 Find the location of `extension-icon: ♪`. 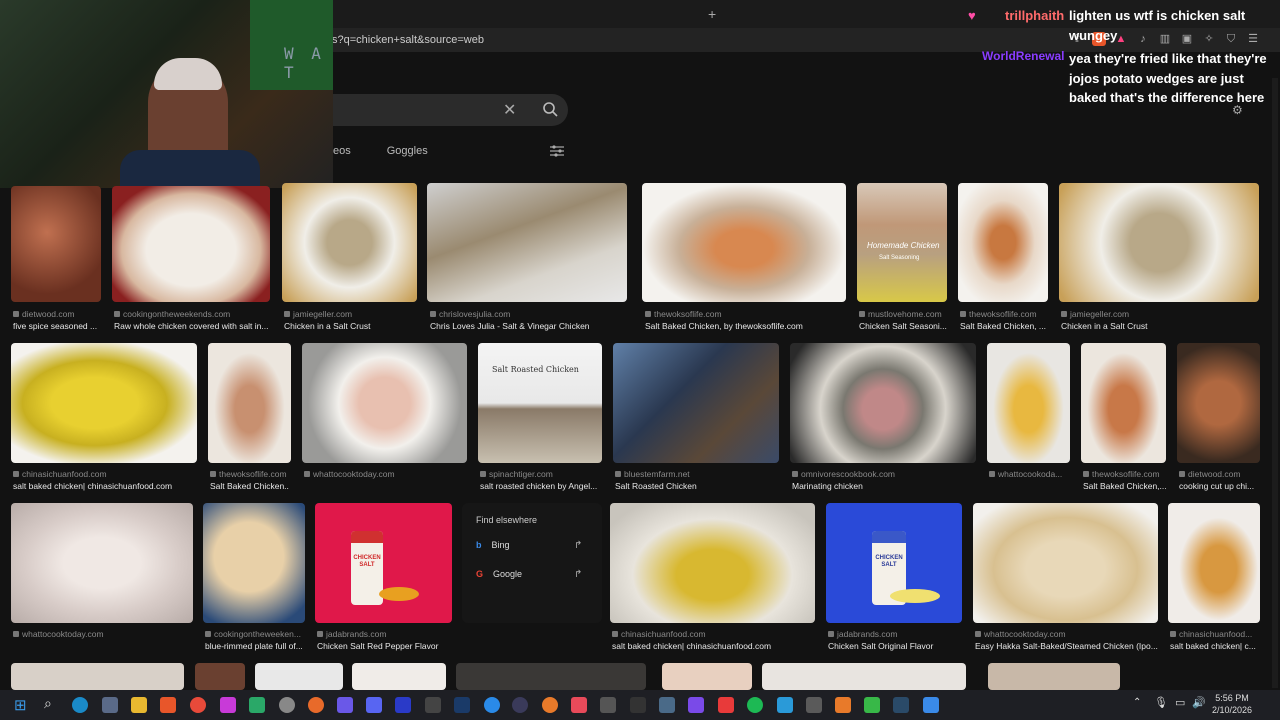

extension-icon: ♪ is located at coordinates (1143, 39).